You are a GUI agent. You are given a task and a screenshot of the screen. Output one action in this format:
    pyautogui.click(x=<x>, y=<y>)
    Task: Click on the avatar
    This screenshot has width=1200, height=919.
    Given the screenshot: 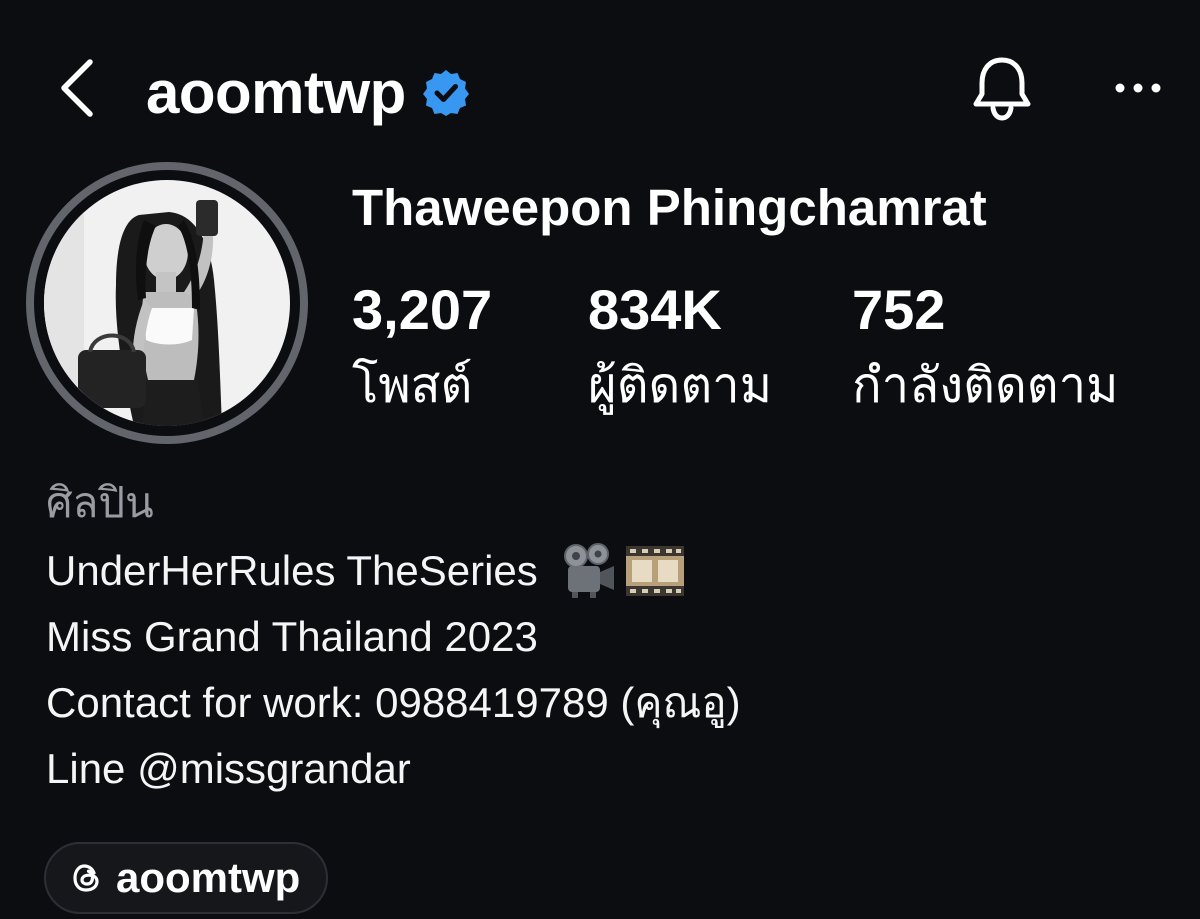 What is the action you would take?
    pyautogui.click(x=167, y=303)
    